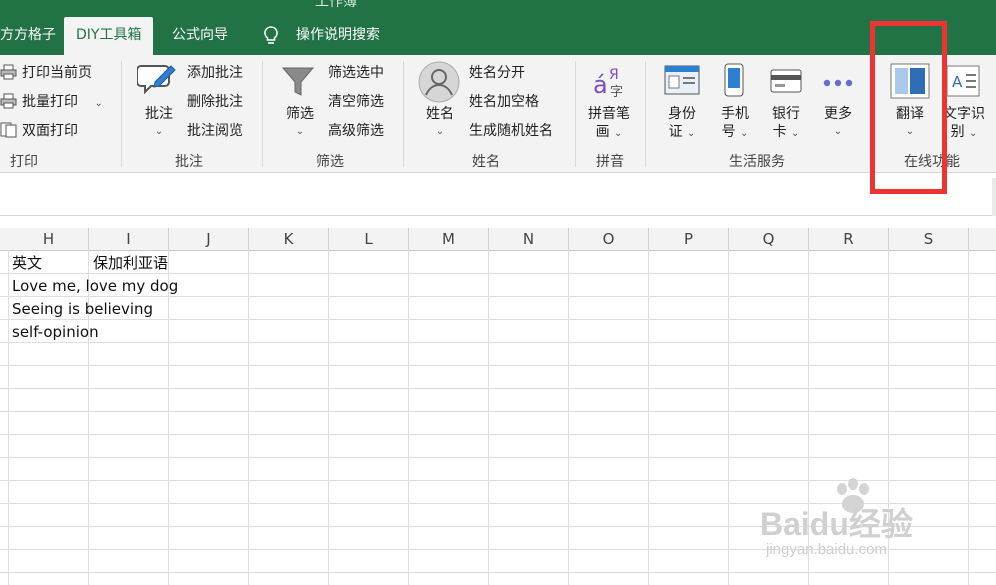 Image resolution: width=996 pixels, height=585 pixels. What do you see at coordinates (9, 103) in the screenshot?
I see `batch-printer-icon` at bounding box center [9, 103].